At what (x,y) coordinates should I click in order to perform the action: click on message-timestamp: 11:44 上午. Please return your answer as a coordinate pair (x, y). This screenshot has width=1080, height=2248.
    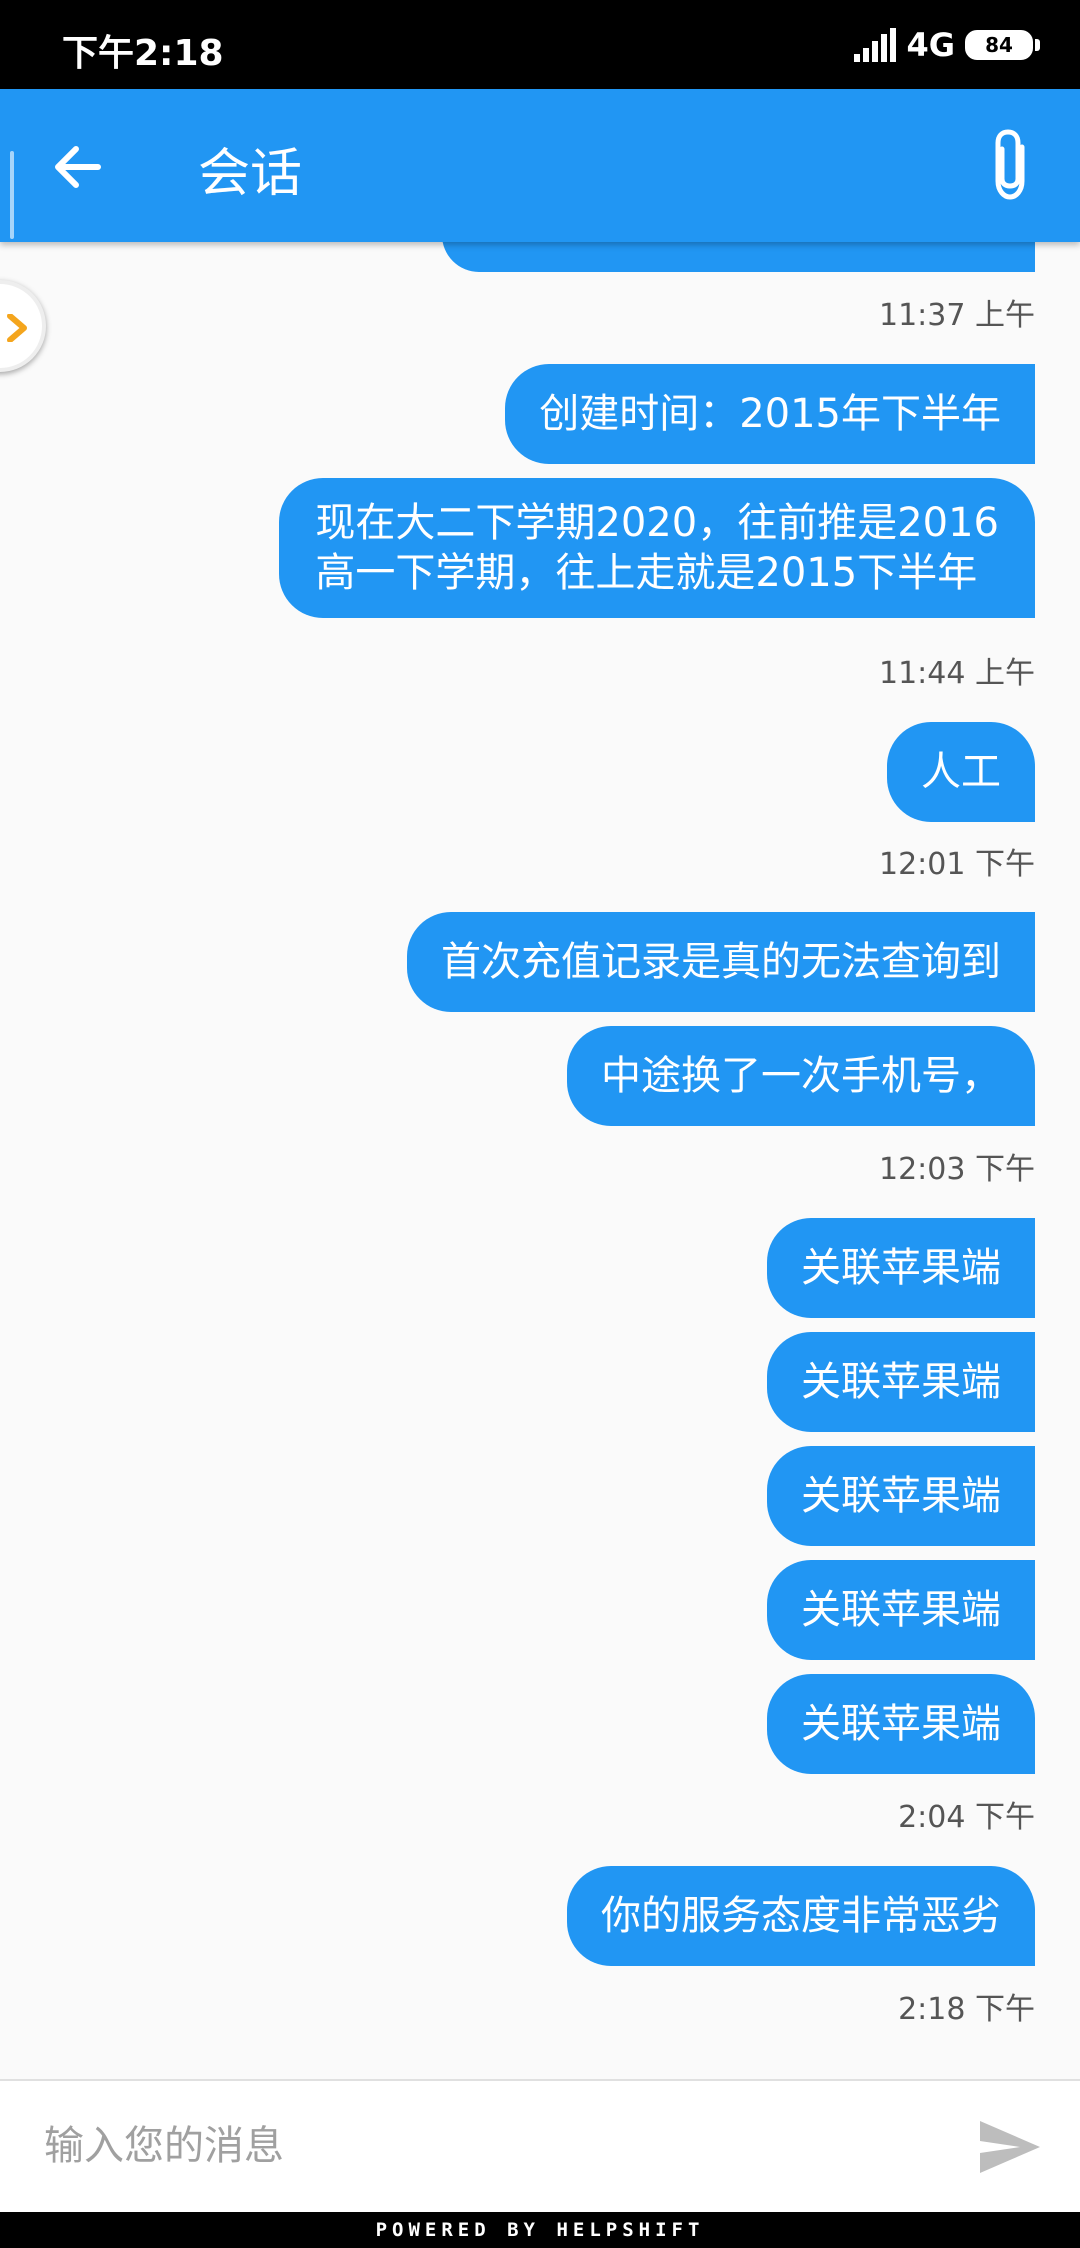
    Looking at the image, I should click on (957, 673).